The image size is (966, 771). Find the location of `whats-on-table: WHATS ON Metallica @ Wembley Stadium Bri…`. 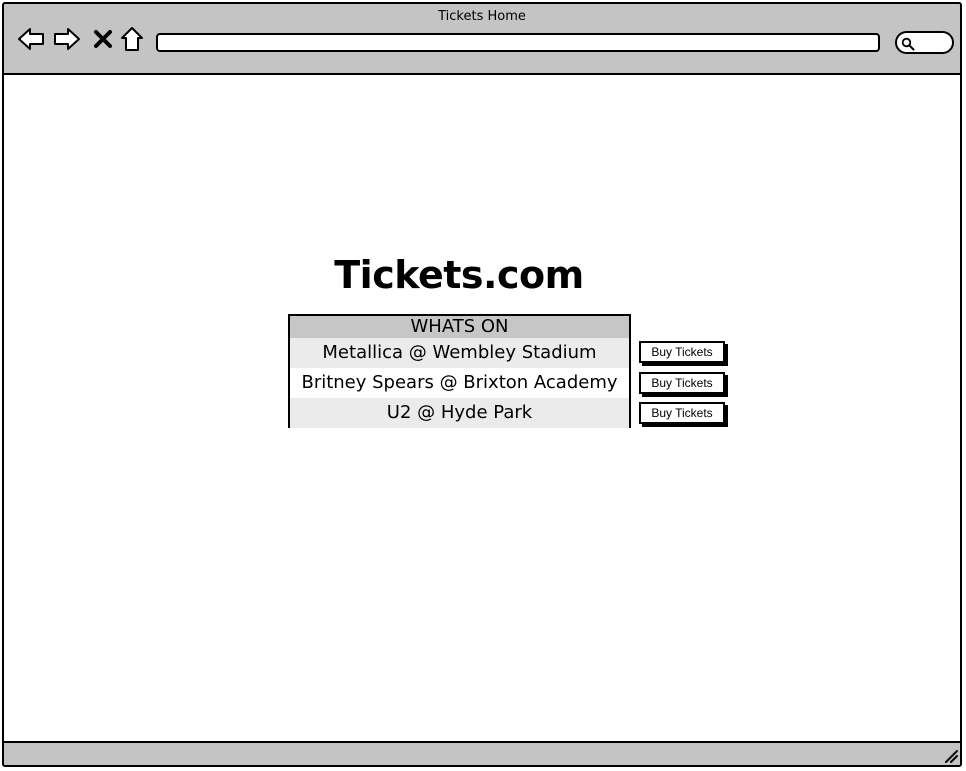

whats-on-table: WHATS ON Metallica @ Wembley Stadium Bri… is located at coordinates (459, 371).